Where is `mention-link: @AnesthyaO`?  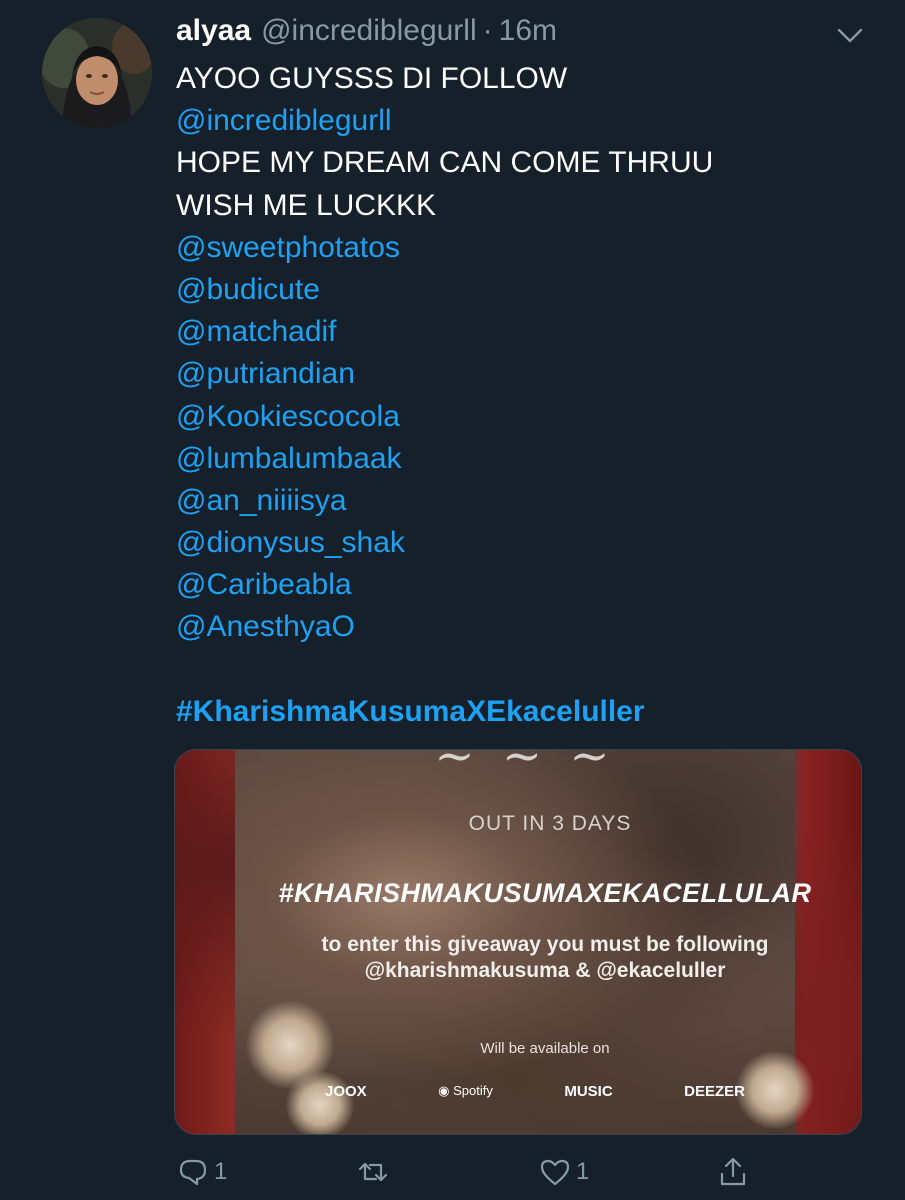
mention-link: @AnesthyaO is located at coordinates (526, 627).